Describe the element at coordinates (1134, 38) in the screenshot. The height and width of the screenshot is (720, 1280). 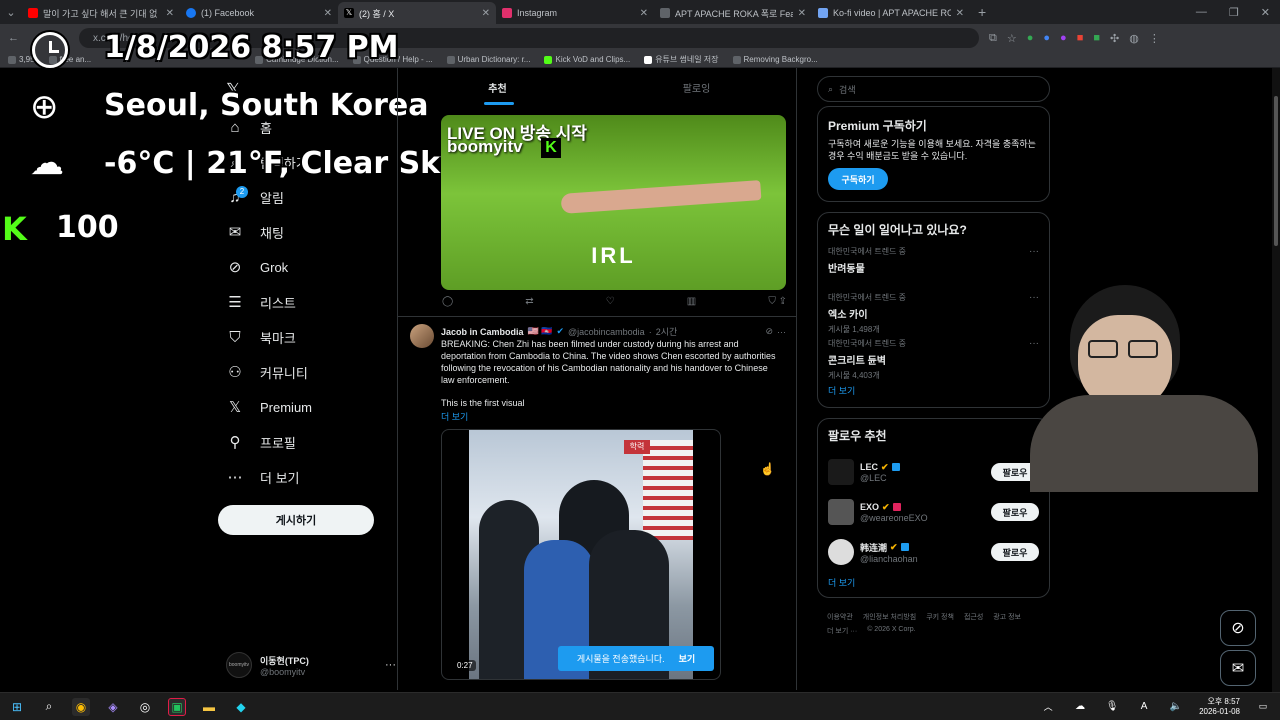
I see `profile-avatar-icon: ◍` at that location.